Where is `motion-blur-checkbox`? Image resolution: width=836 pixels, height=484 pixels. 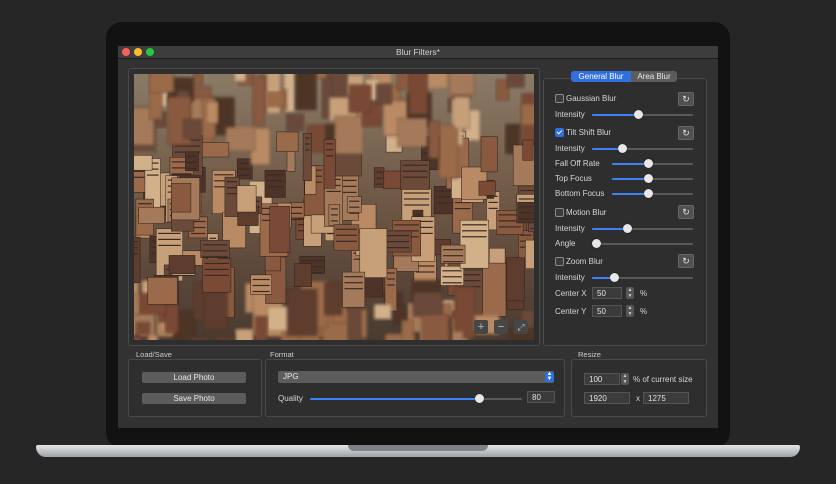 motion-blur-checkbox is located at coordinates (559, 212).